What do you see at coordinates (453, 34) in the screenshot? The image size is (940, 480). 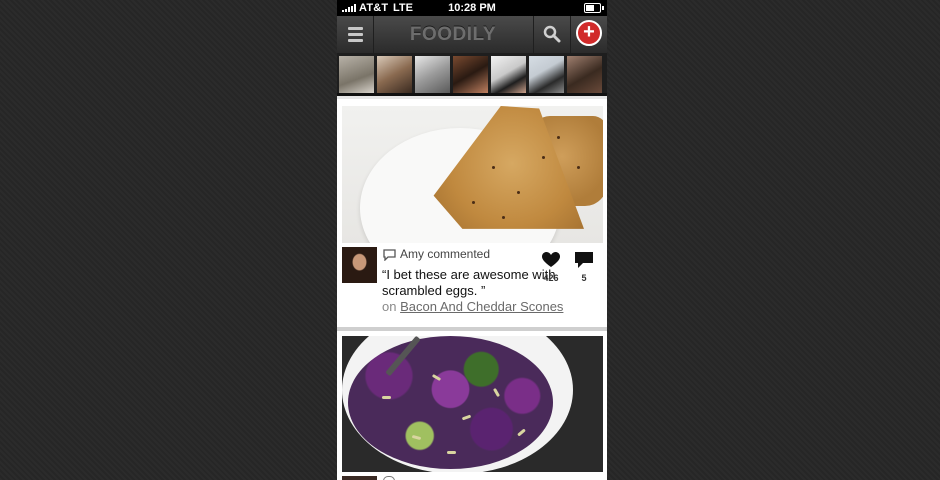 I see `app-logo: FOODILY` at bounding box center [453, 34].